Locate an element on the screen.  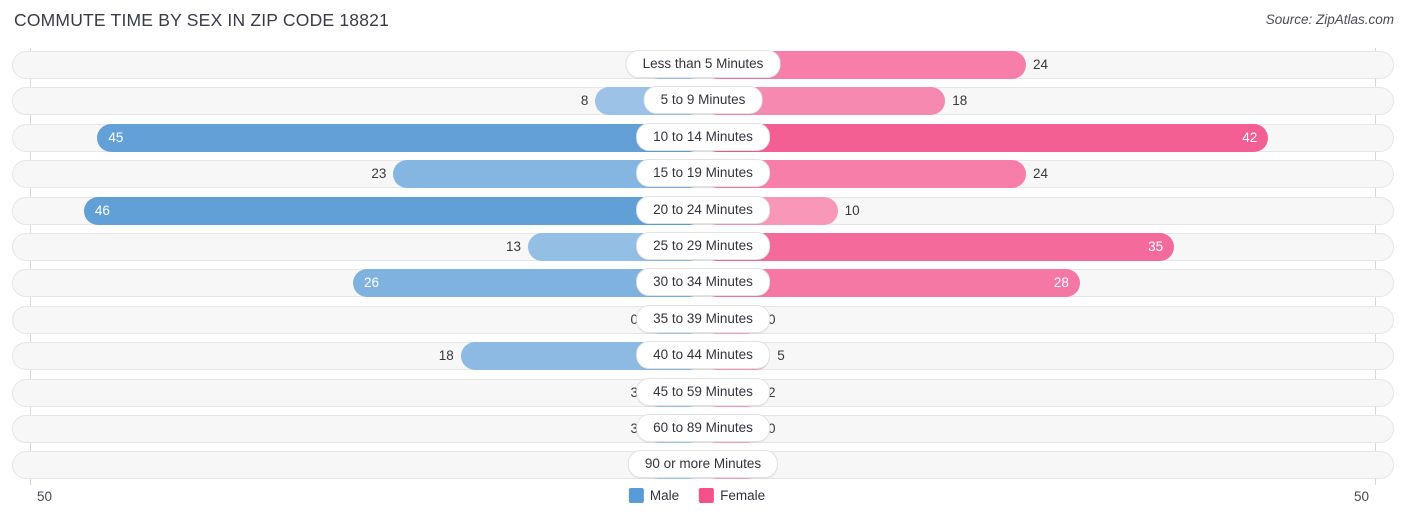
male-value-label: 23 is located at coordinates (379, 174).